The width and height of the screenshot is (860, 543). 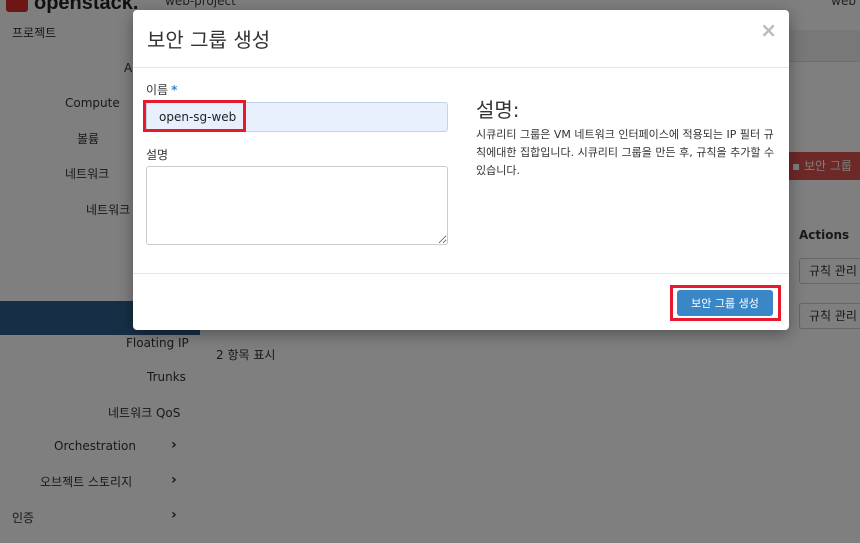 What do you see at coordinates (162, 90) in the screenshot?
I see `name-field-label: 이름 *` at bounding box center [162, 90].